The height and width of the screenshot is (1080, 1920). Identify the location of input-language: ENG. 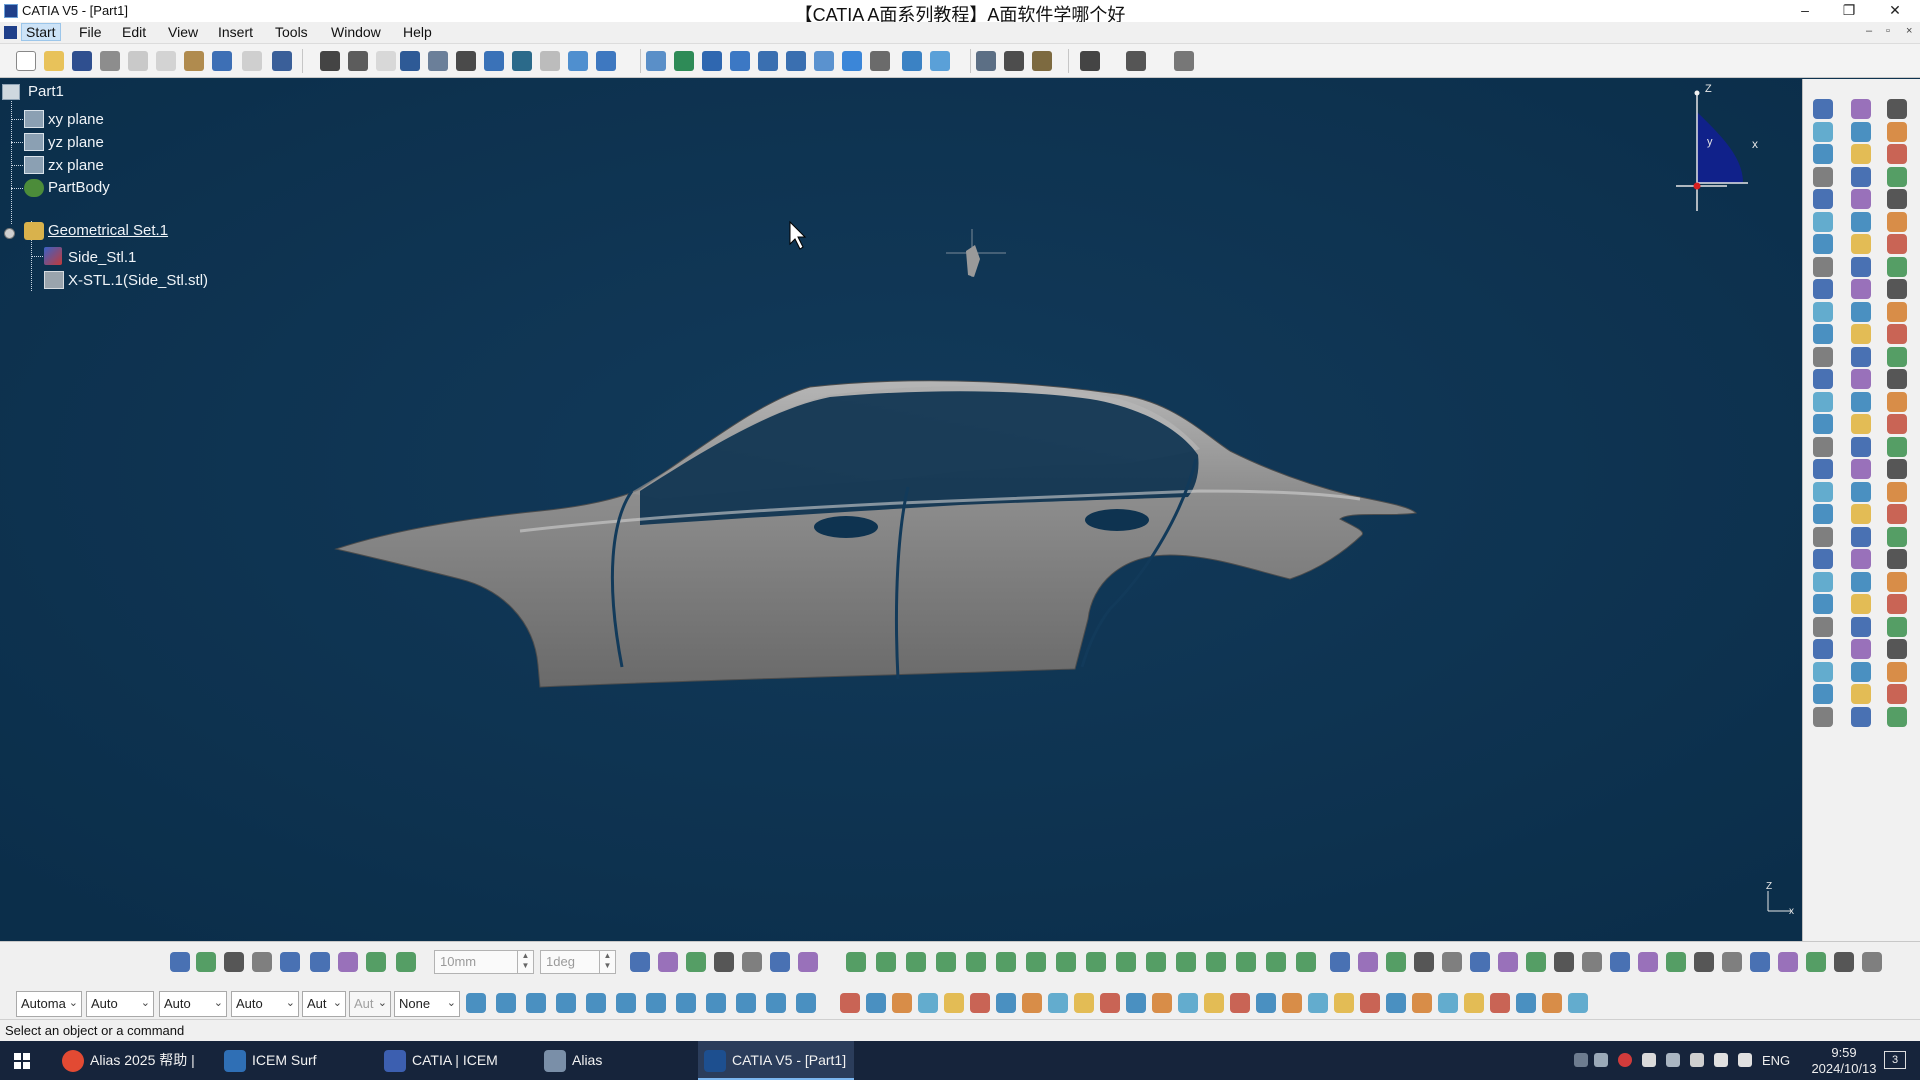
(1776, 1060).